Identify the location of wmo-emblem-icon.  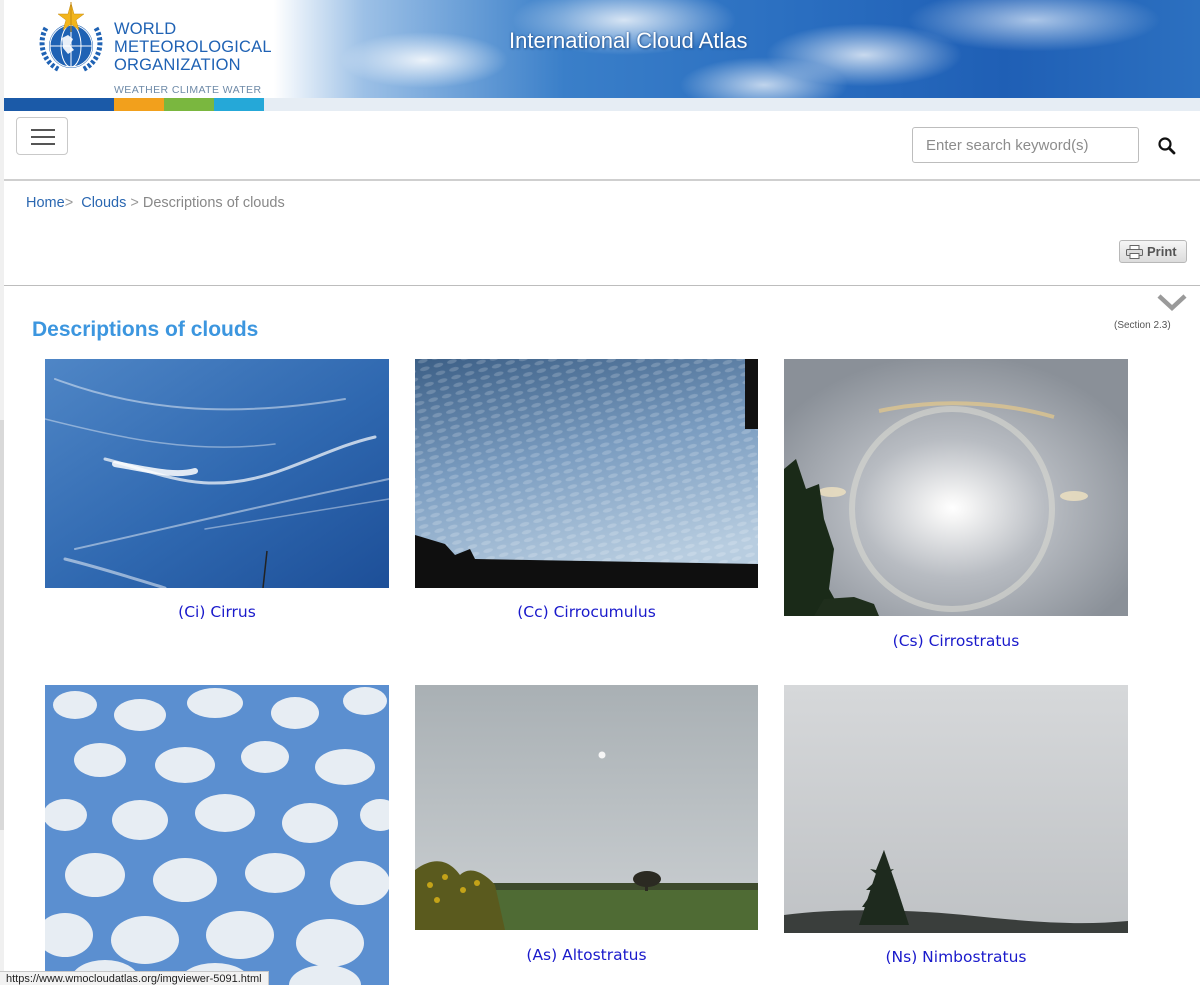
(71, 37).